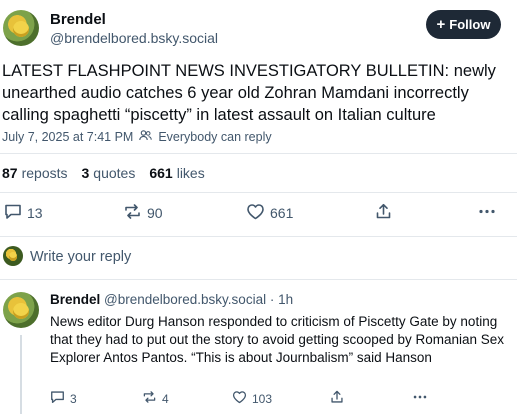 This screenshot has width=517, height=414. I want to click on share-button, so click(383, 213).